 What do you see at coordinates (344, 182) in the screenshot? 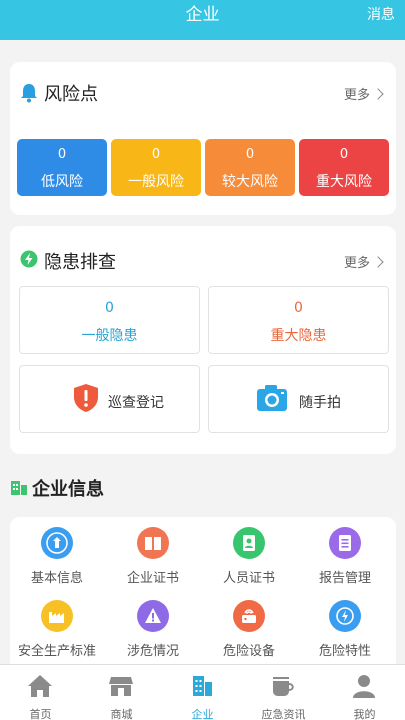
I see `risk-major-label: 重大风险` at bounding box center [344, 182].